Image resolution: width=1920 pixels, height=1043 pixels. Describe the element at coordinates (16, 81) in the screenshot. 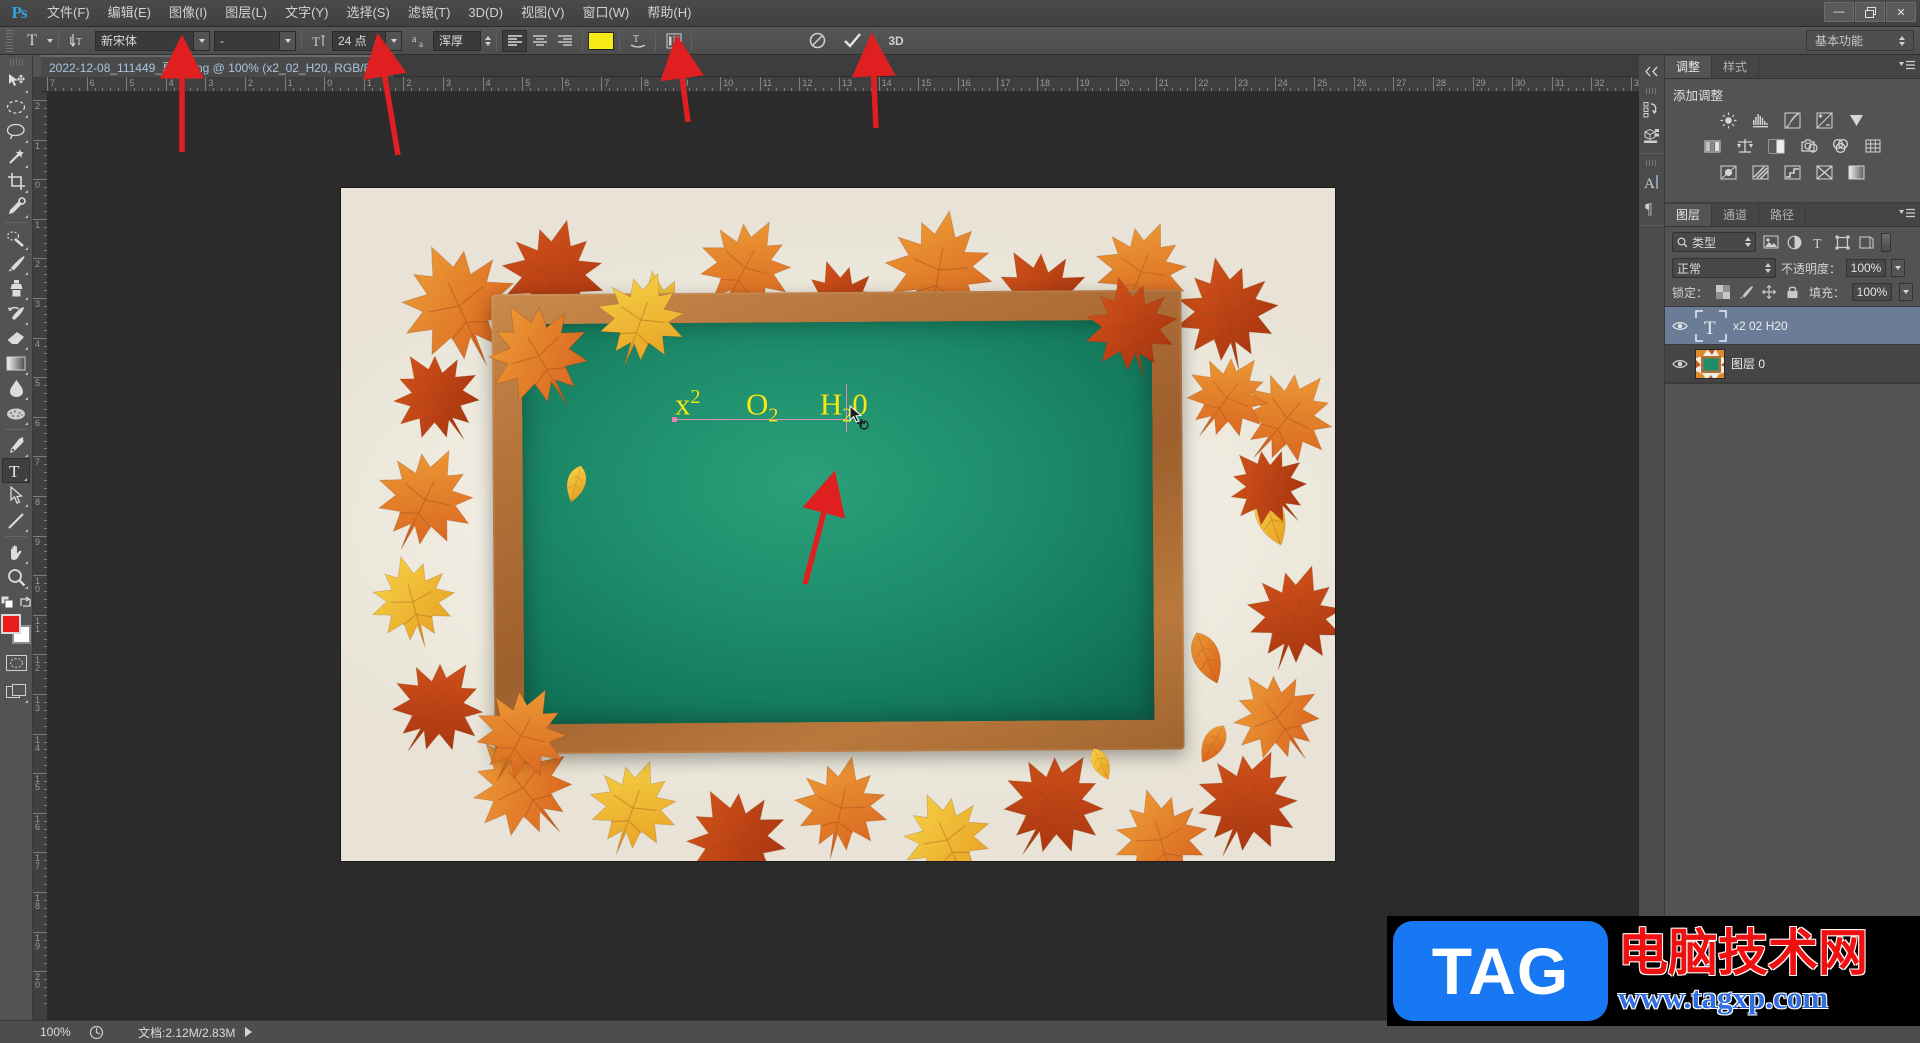

I see `move-tool` at that location.